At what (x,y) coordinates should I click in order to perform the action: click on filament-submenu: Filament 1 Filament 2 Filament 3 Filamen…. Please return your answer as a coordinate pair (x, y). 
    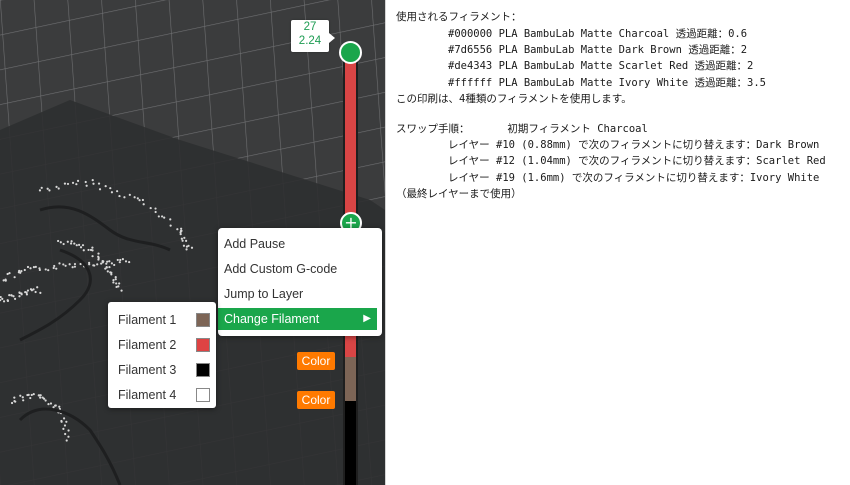
    Looking at the image, I should click on (162, 355).